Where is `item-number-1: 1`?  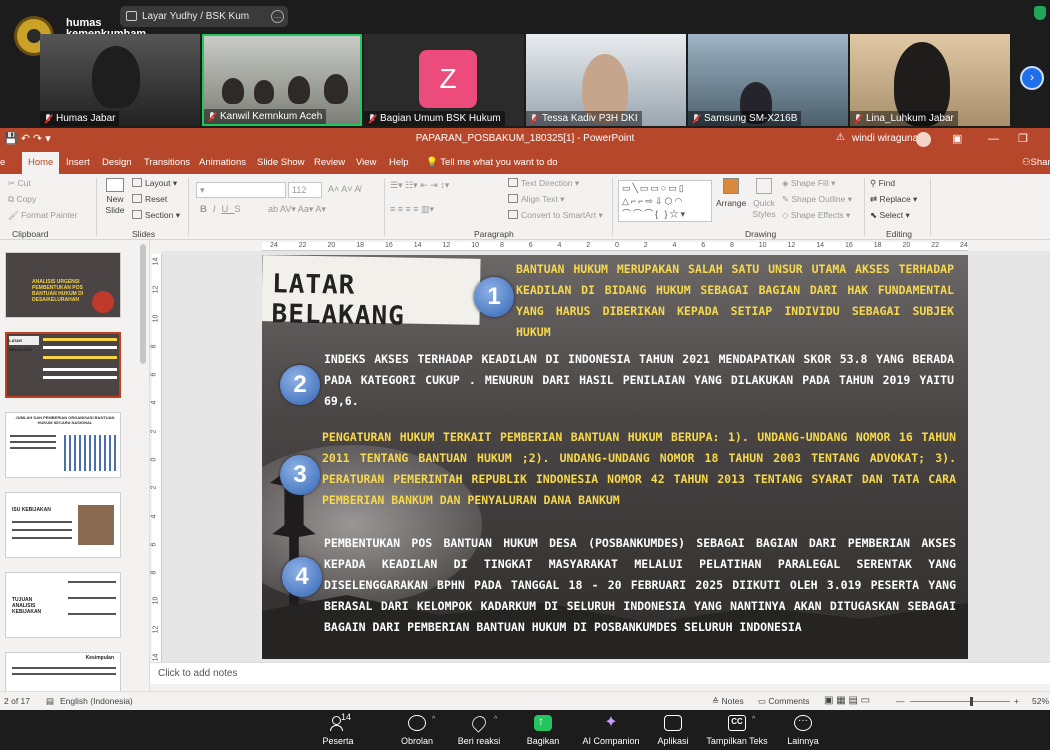 item-number-1: 1 is located at coordinates (494, 297).